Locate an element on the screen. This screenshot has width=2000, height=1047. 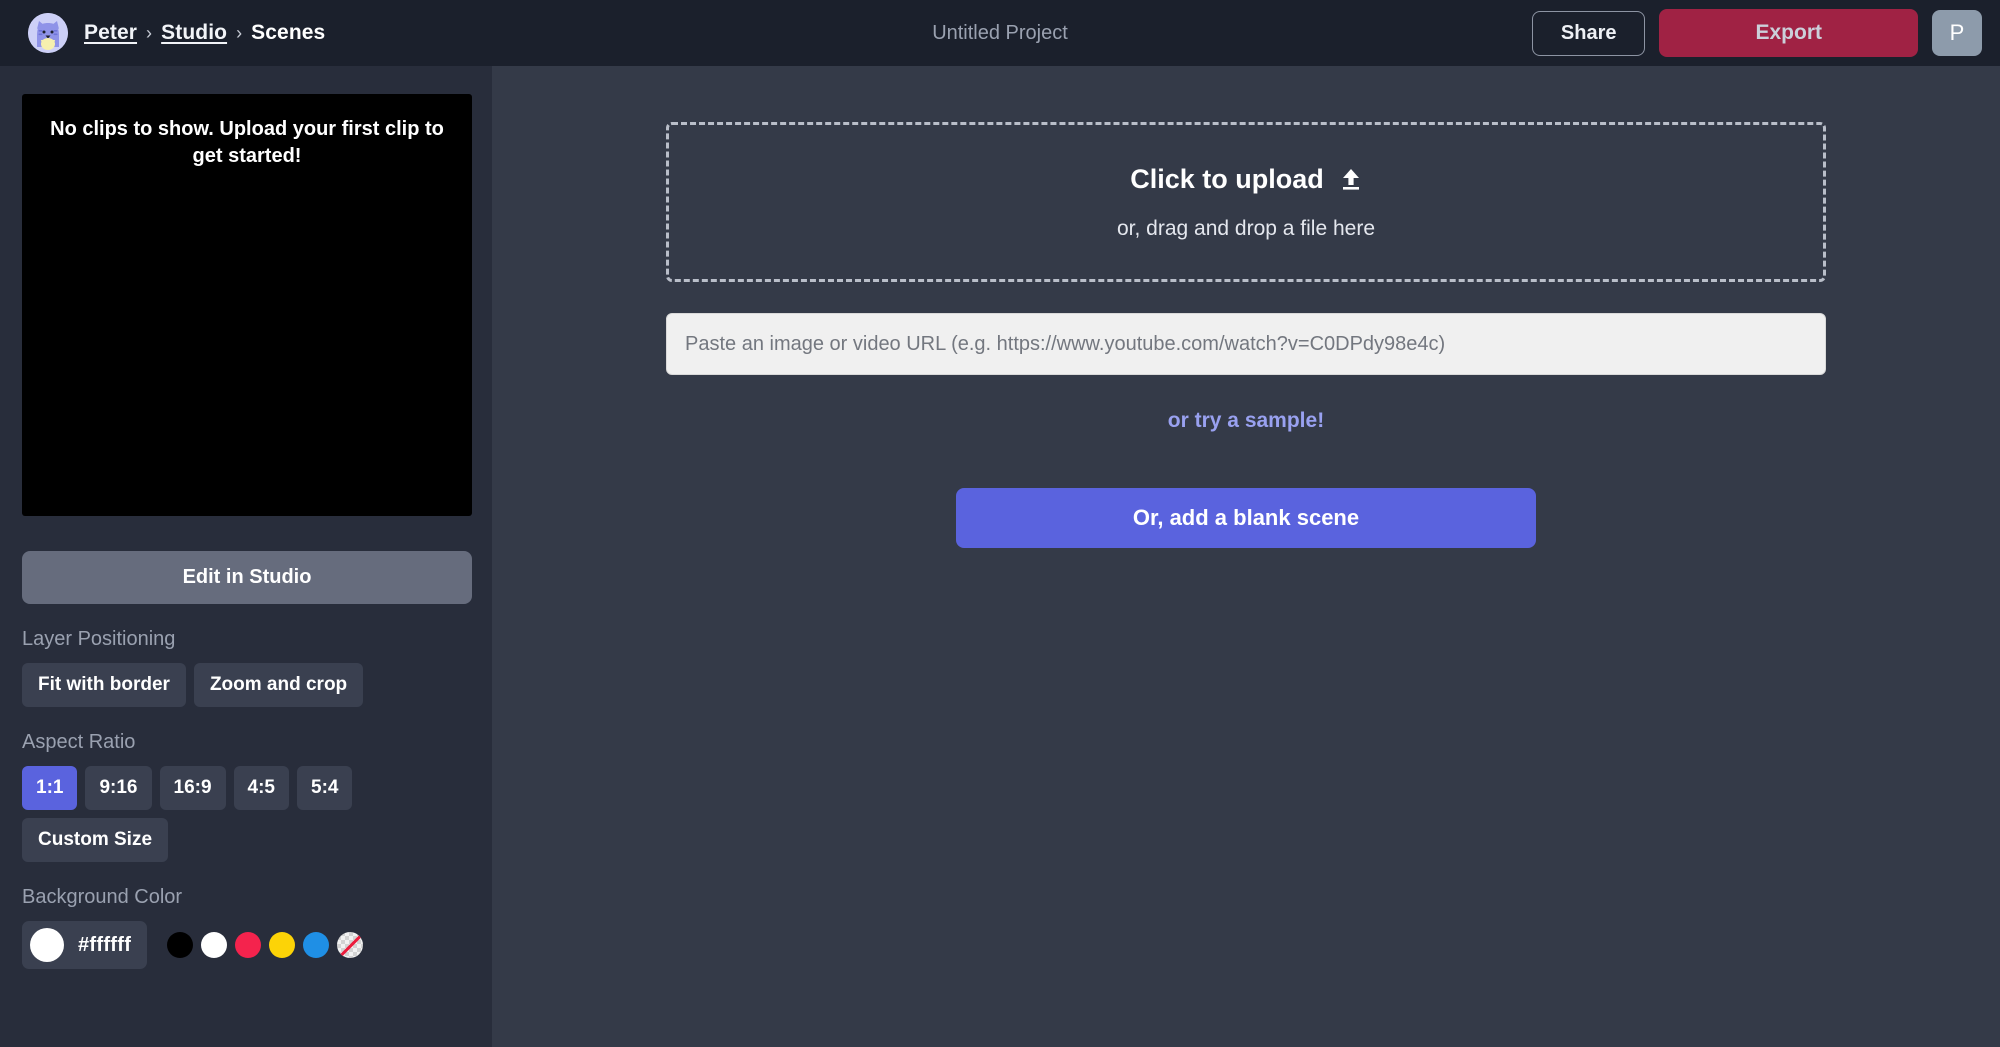
header-actions: Share Export P is located at coordinates (1756, 33).